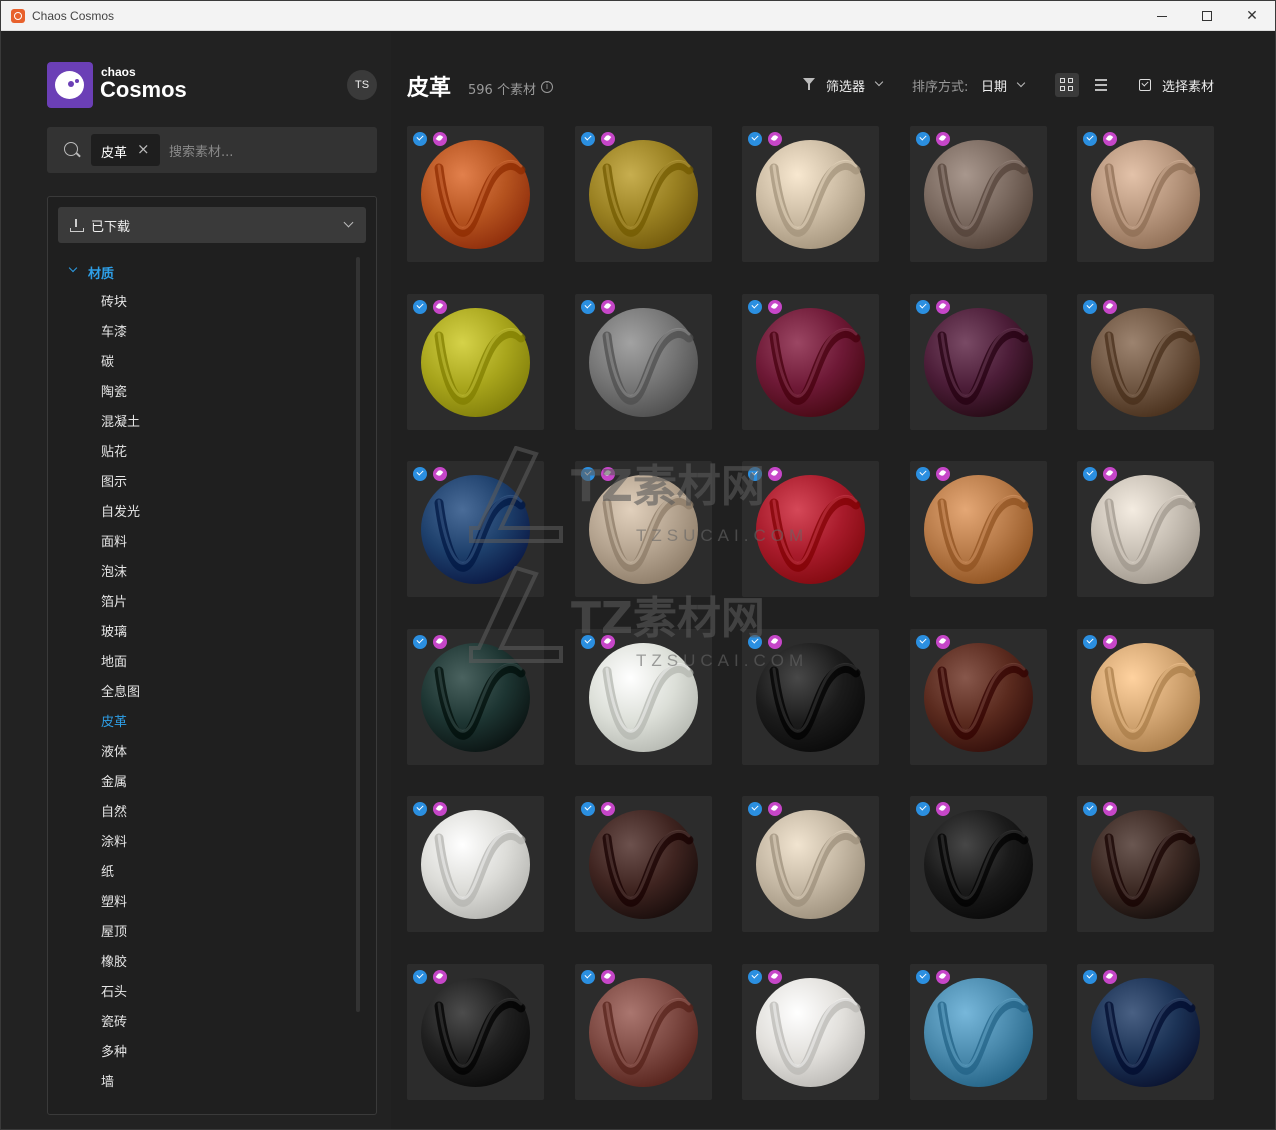  I want to click on sidebar-item: 玻璃, so click(221, 639).